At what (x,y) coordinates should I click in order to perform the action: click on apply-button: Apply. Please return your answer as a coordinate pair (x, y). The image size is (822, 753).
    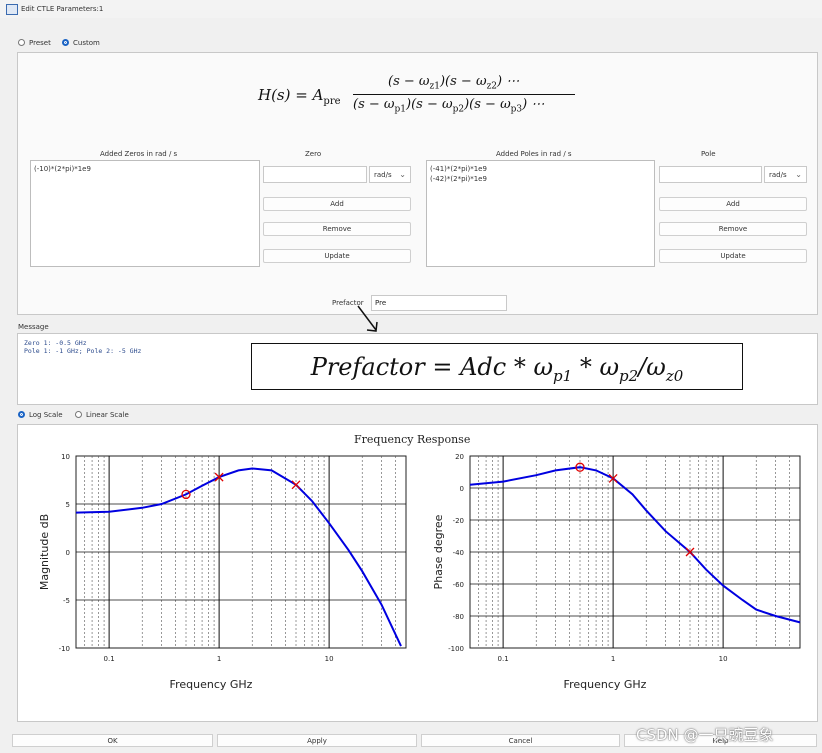
    Looking at the image, I should click on (317, 740).